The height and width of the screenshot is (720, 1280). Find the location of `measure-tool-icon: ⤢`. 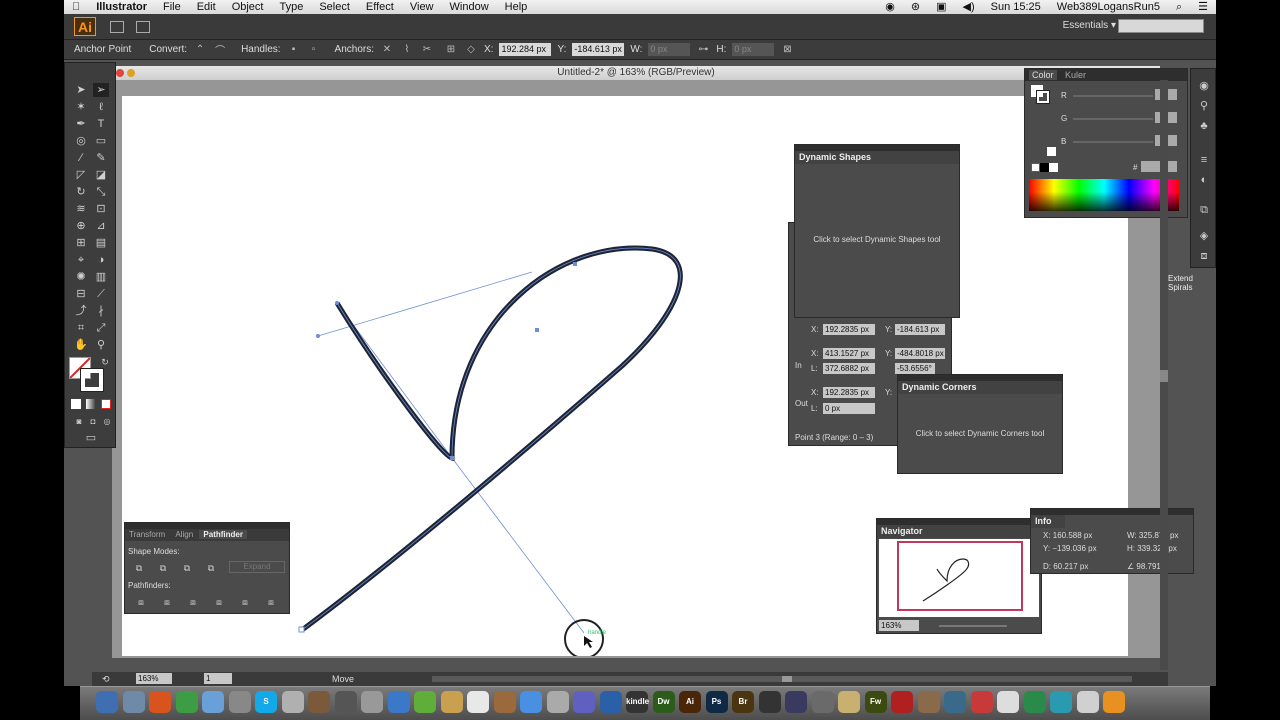

measure-tool-icon: ⤢ is located at coordinates (101, 328).